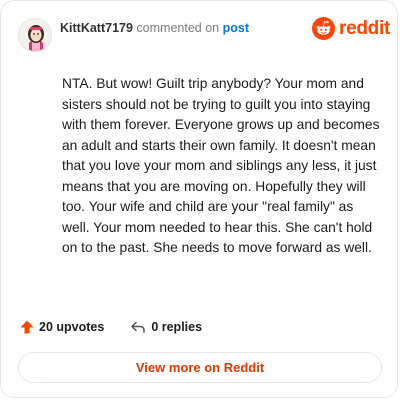 The height and width of the screenshot is (400, 400). Describe the element at coordinates (27, 327) in the screenshot. I see `upvote-arrow-icon` at that location.